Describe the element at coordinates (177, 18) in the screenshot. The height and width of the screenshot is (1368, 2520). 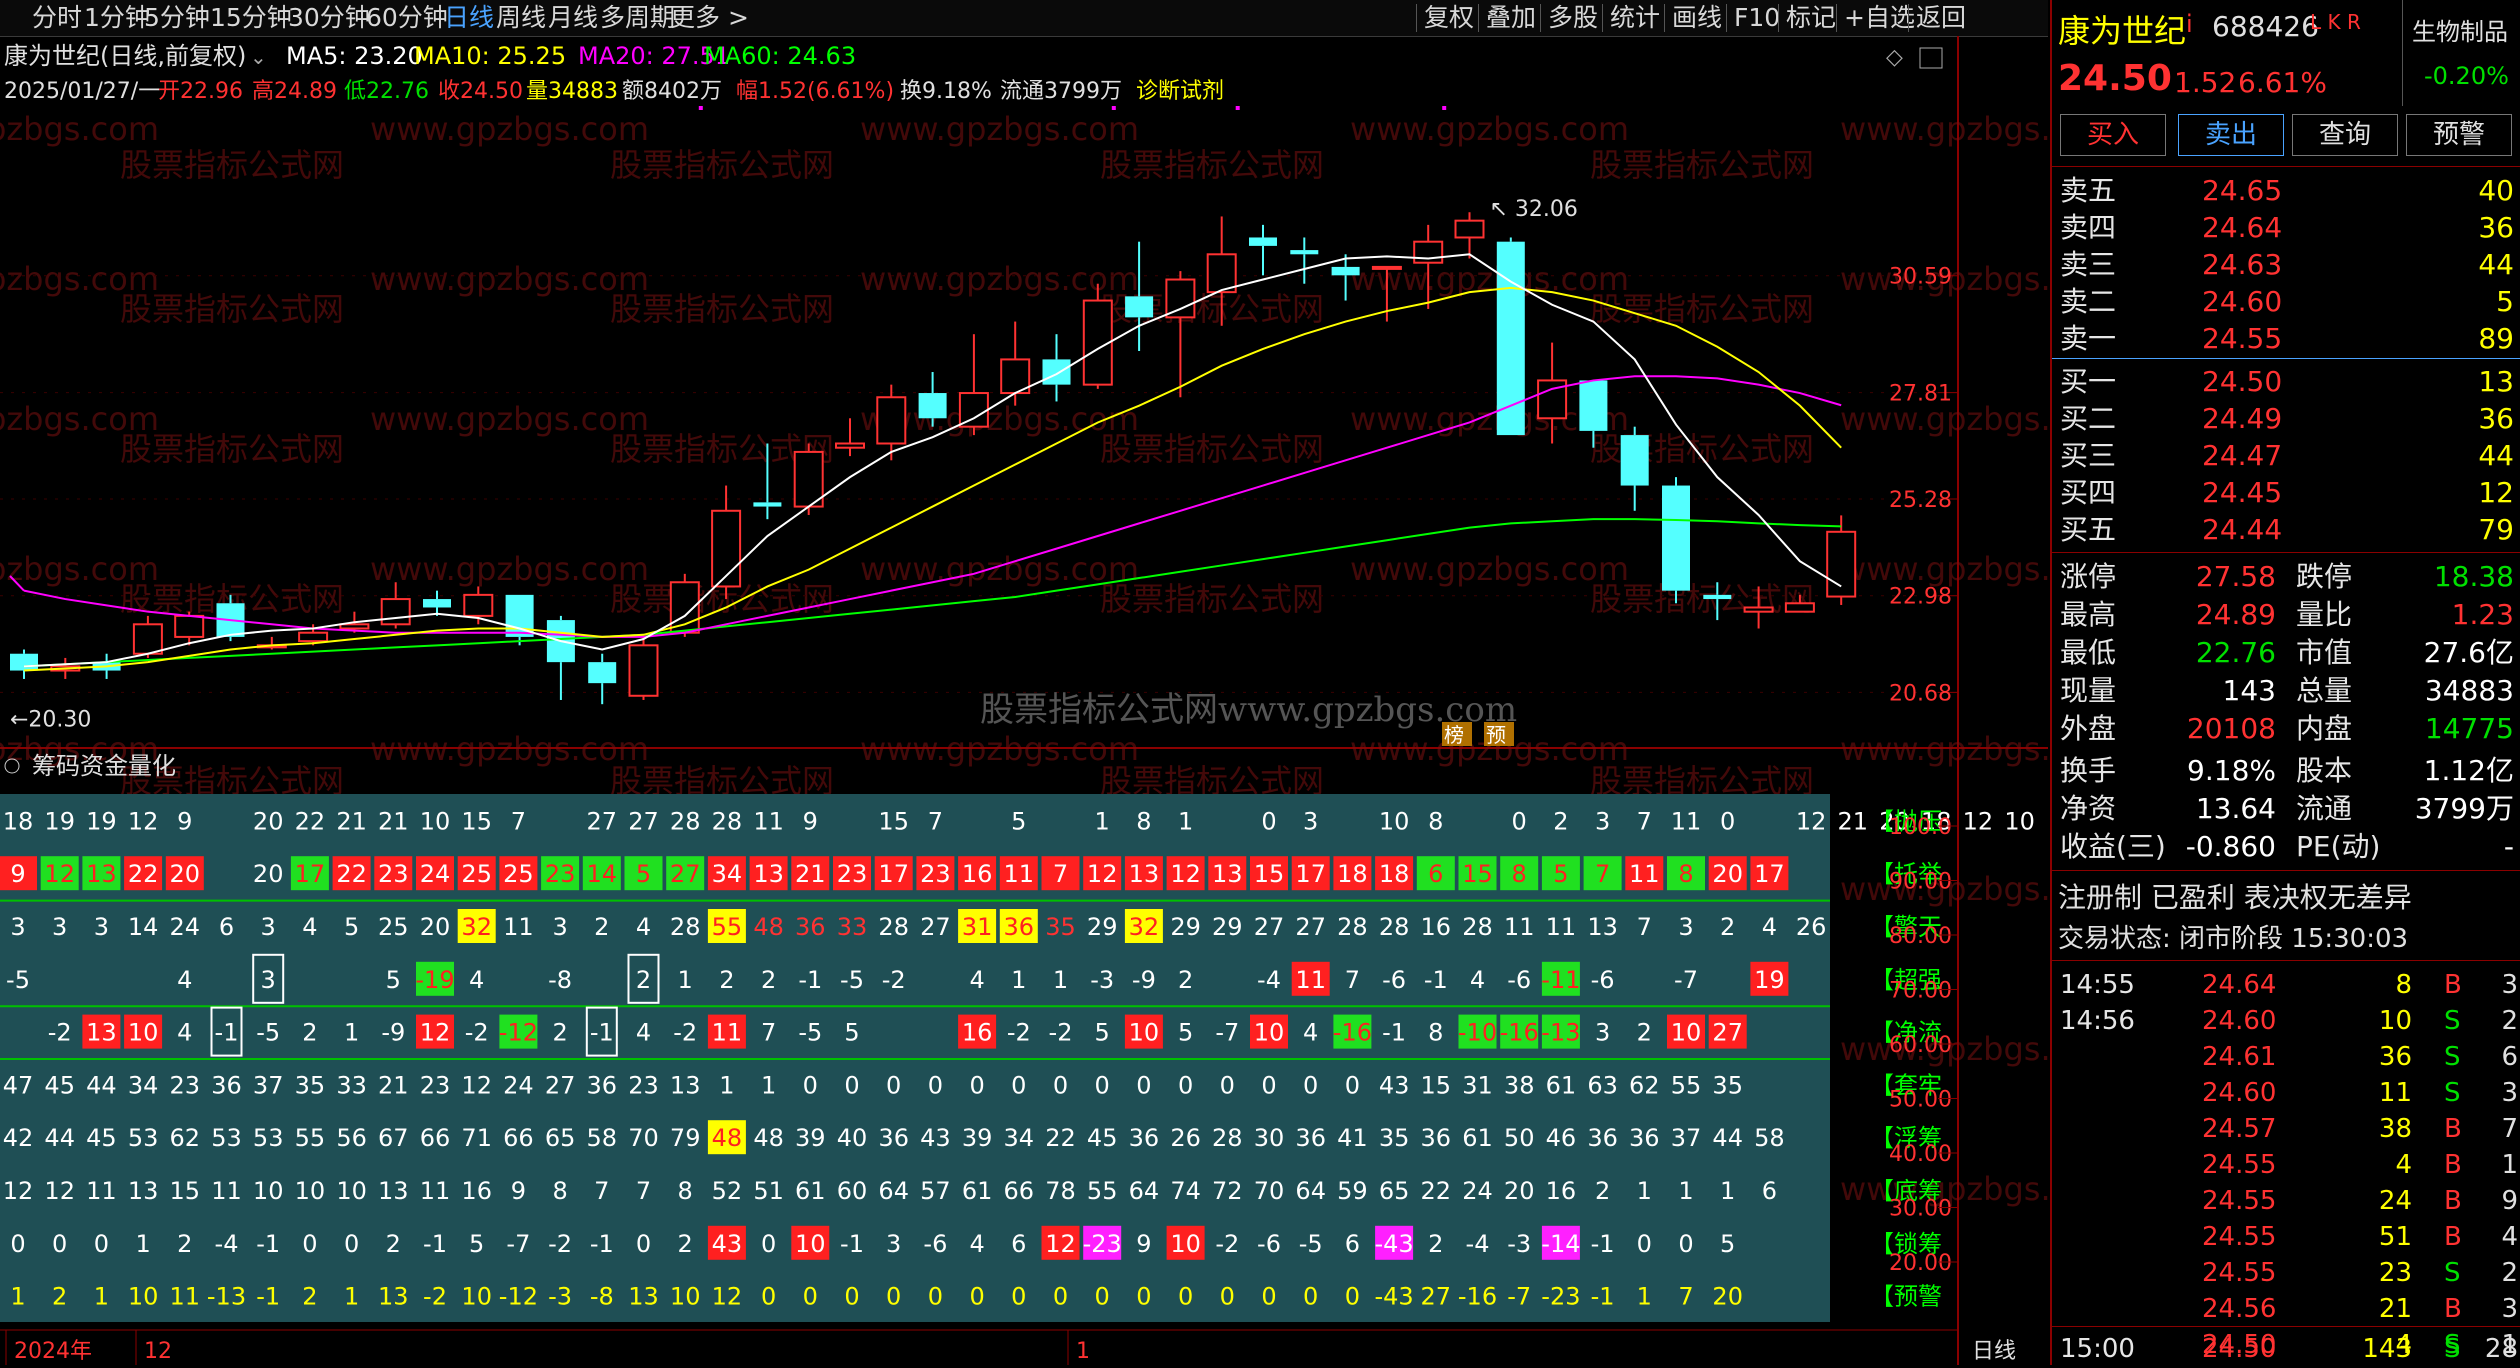
I see `period-tab-2: 5分钟` at that location.